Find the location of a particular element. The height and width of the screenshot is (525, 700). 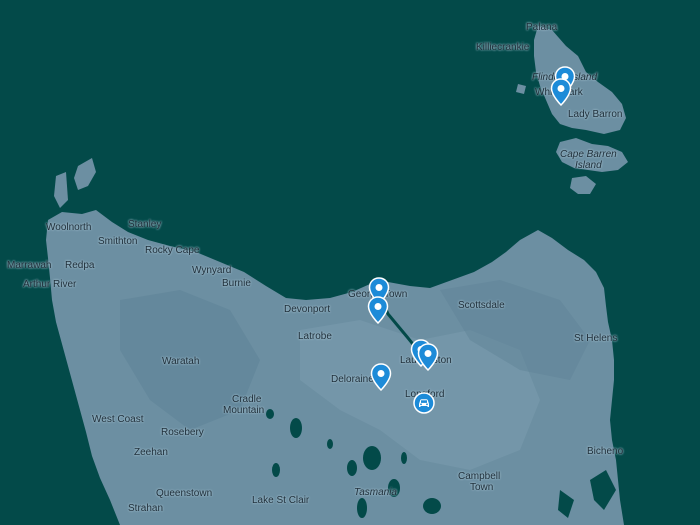

place-label-st-helens: St Helens is located at coordinates (596, 338).